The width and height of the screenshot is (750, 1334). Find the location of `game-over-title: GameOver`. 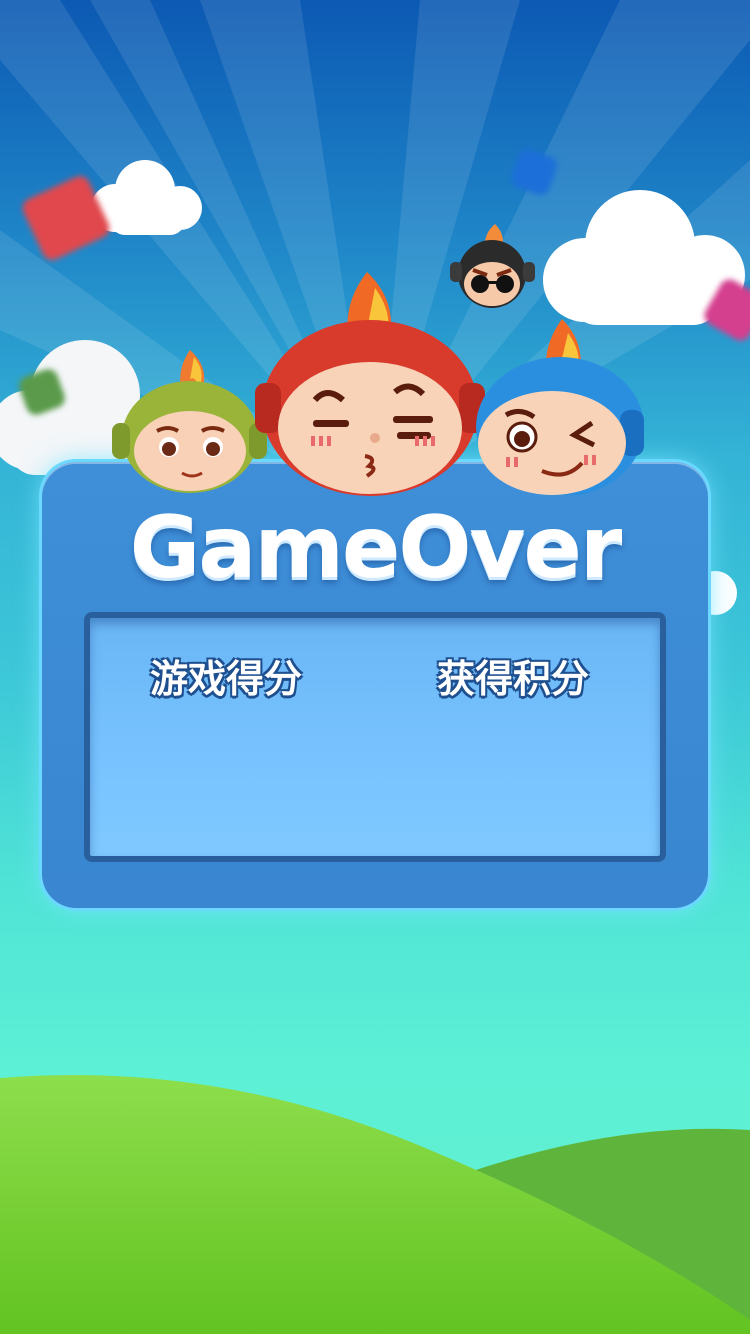

game-over-title: GameOver is located at coordinates (375, 548).